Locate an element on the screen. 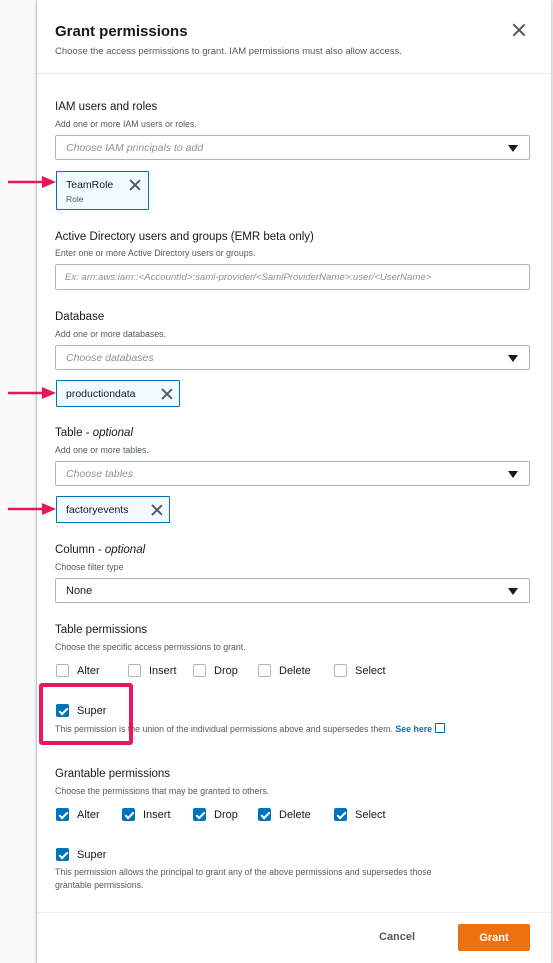 The image size is (553, 963). grantable-checkbox-alter: Alter is located at coordinates (78, 814).